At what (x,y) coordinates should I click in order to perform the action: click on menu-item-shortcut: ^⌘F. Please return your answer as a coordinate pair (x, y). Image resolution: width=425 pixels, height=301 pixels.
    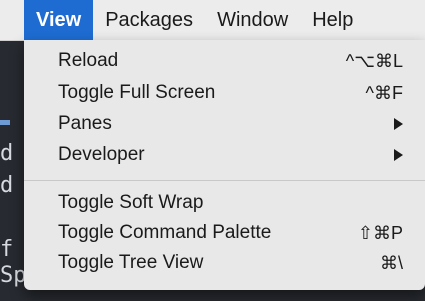
    Looking at the image, I should click on (384, 92).